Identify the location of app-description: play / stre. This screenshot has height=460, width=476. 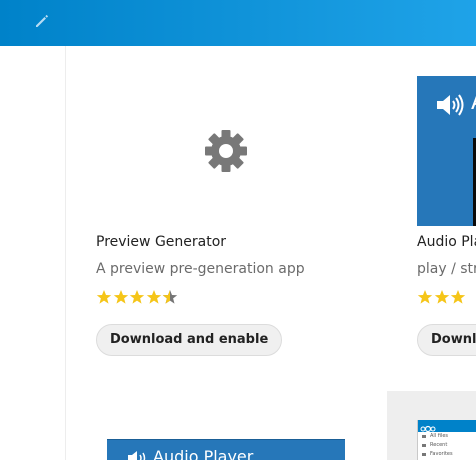
(446, 269).